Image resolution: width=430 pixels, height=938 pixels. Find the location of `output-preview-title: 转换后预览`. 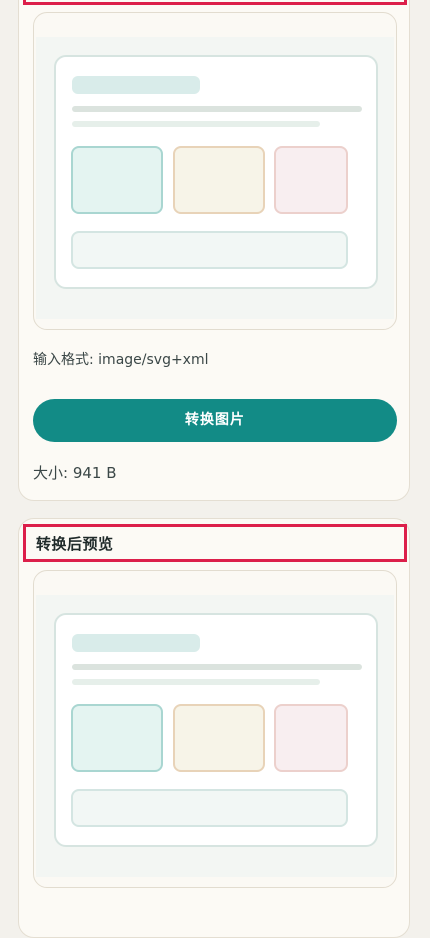

output-preview-title: 转换后预览 is located at coordinates (75, 544).